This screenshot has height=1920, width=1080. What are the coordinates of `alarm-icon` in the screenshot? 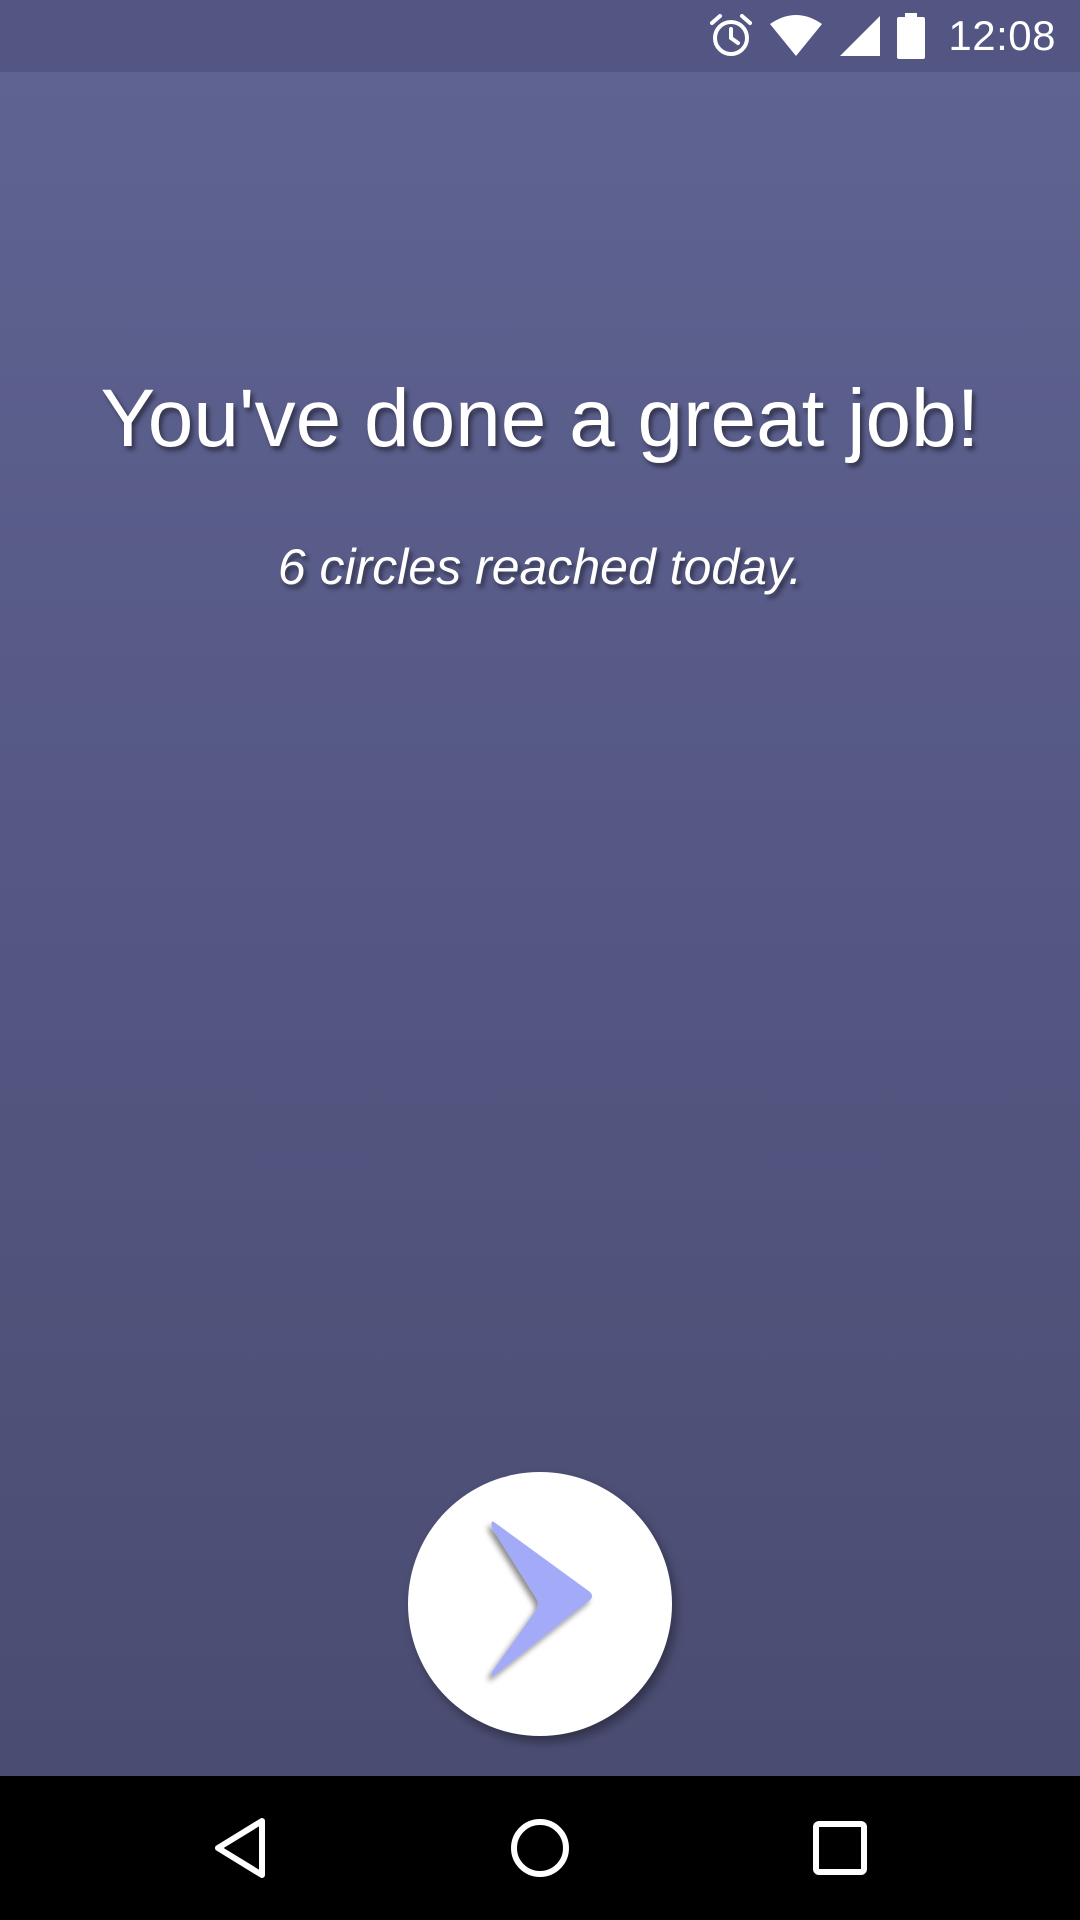 It's located at (731, 36).